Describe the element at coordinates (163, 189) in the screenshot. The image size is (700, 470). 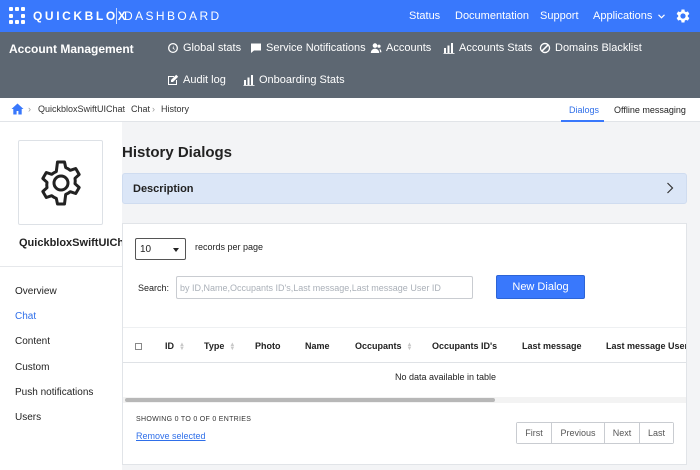
I see `description-label: Description` at that location.